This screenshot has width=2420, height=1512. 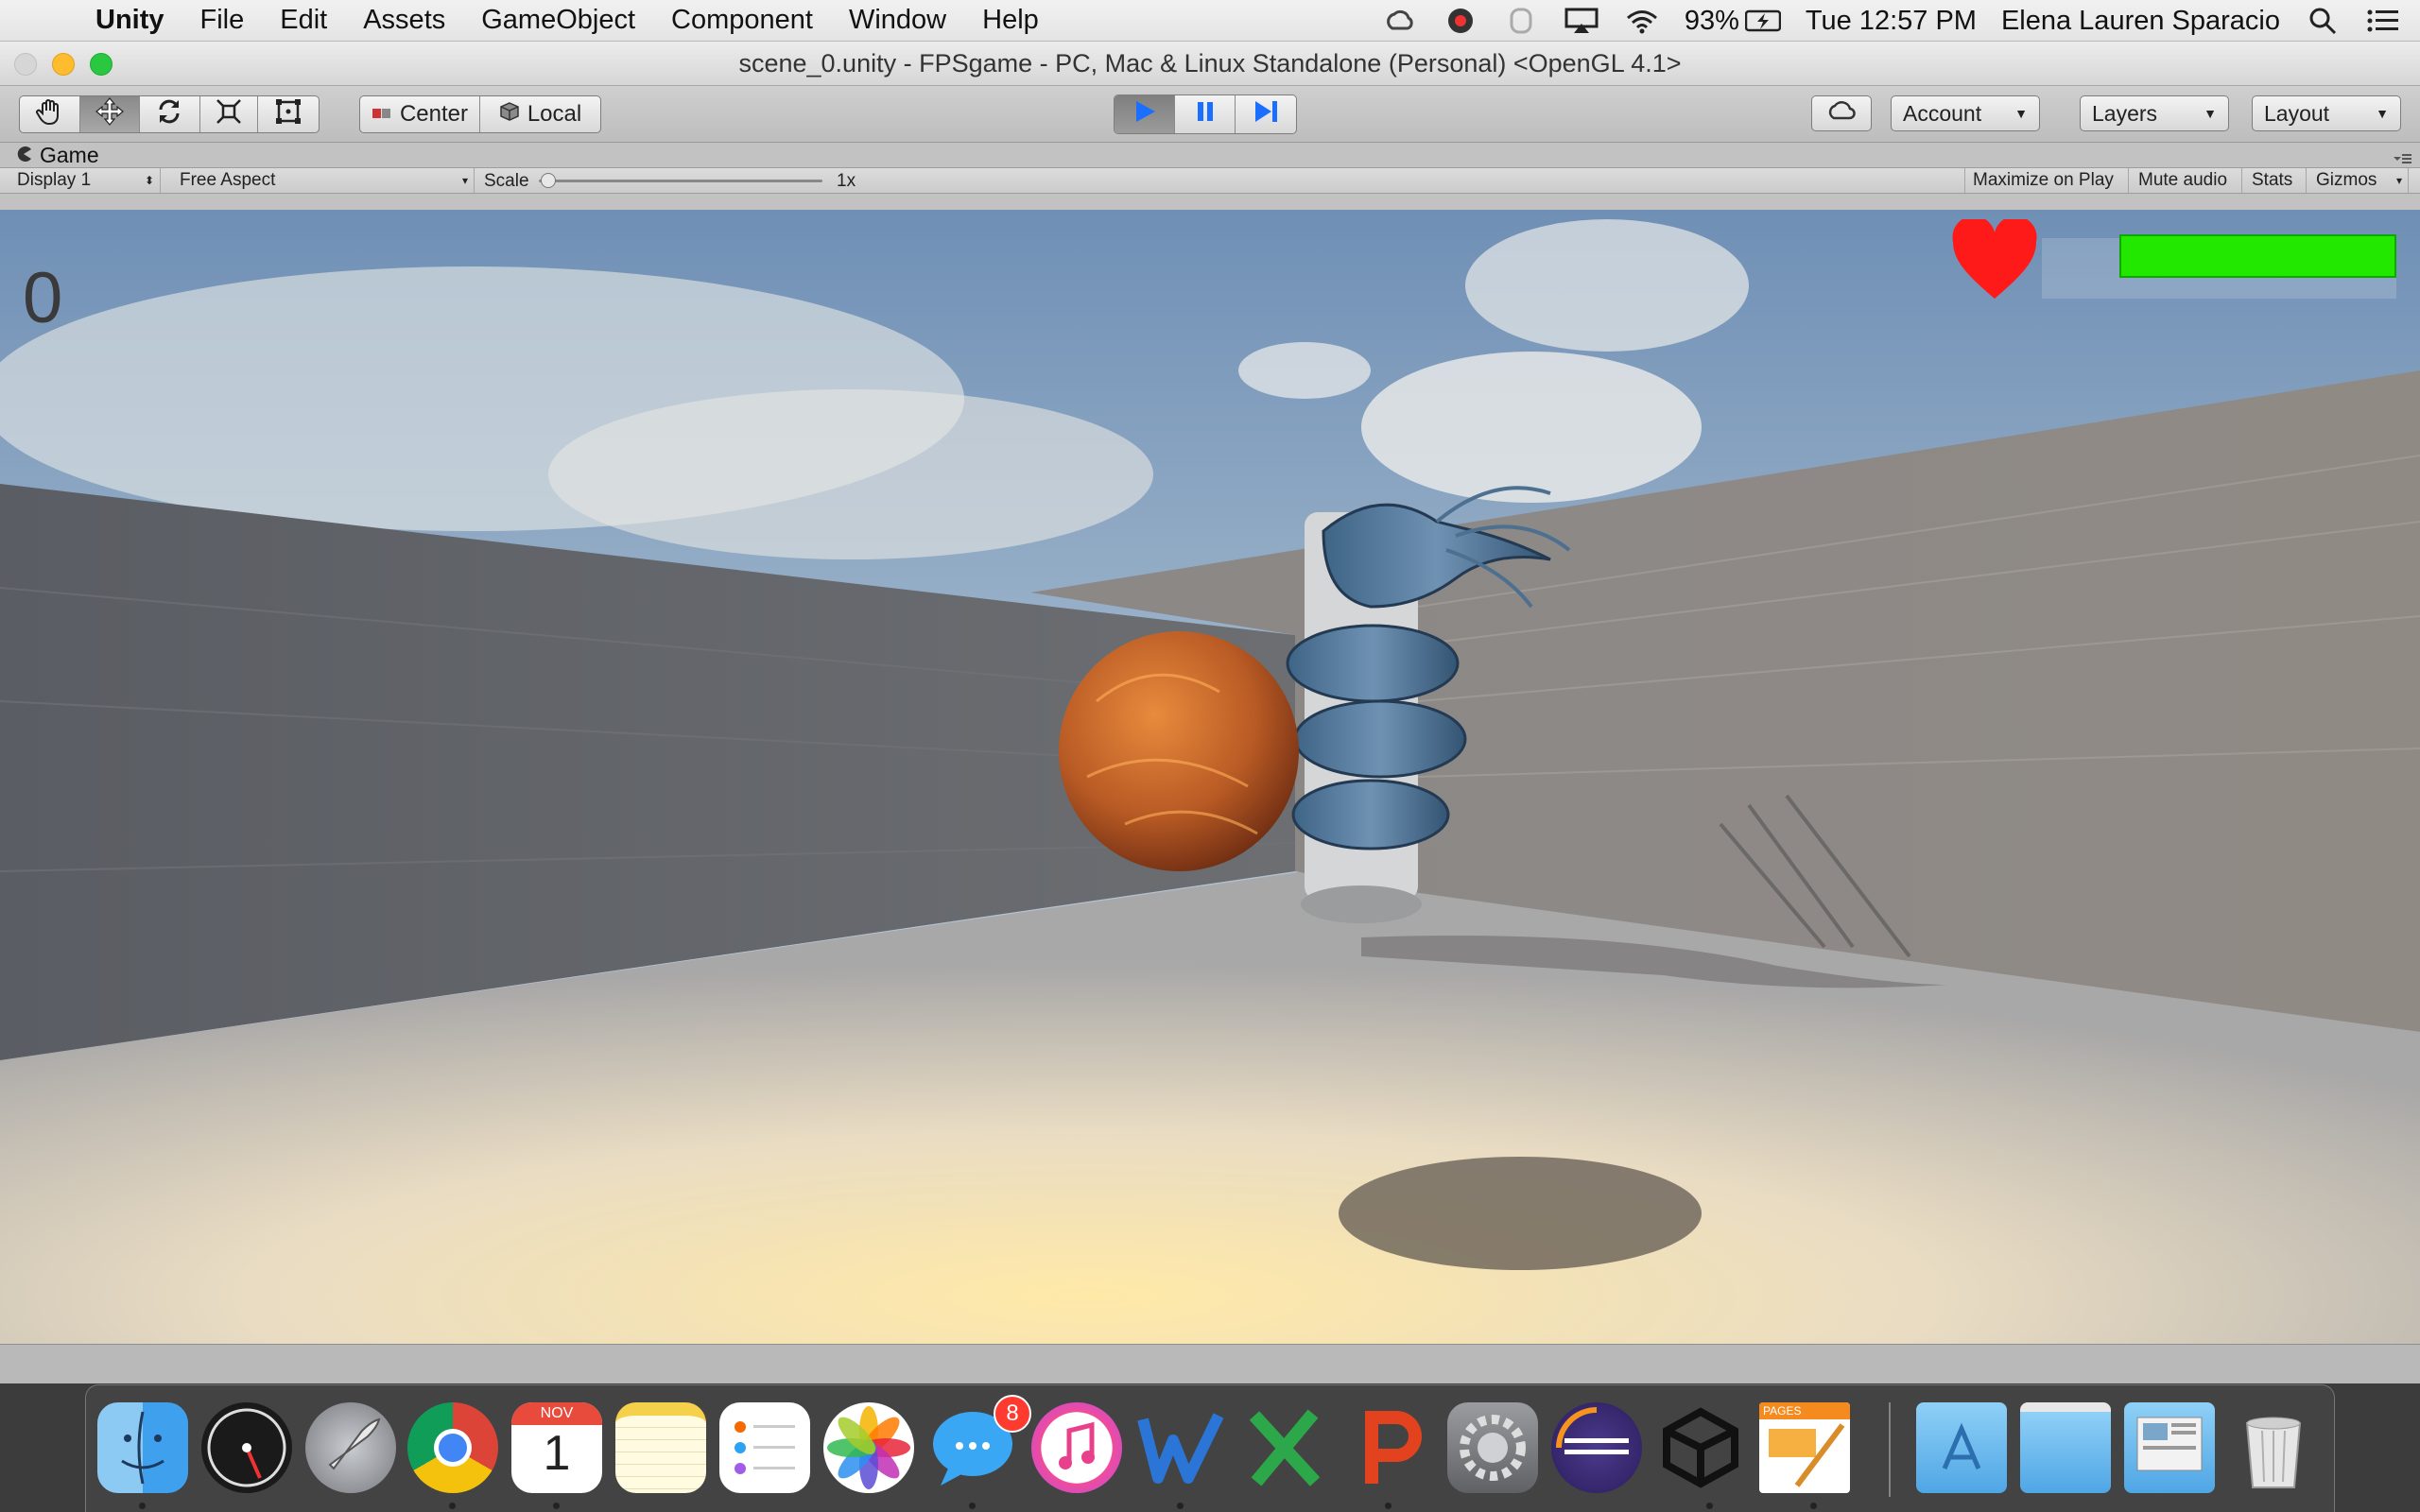 What do you see at coordinates (1841, 113) in the screenshot?
I see `collab-cloud-button` at bounding box center [1841, 113].